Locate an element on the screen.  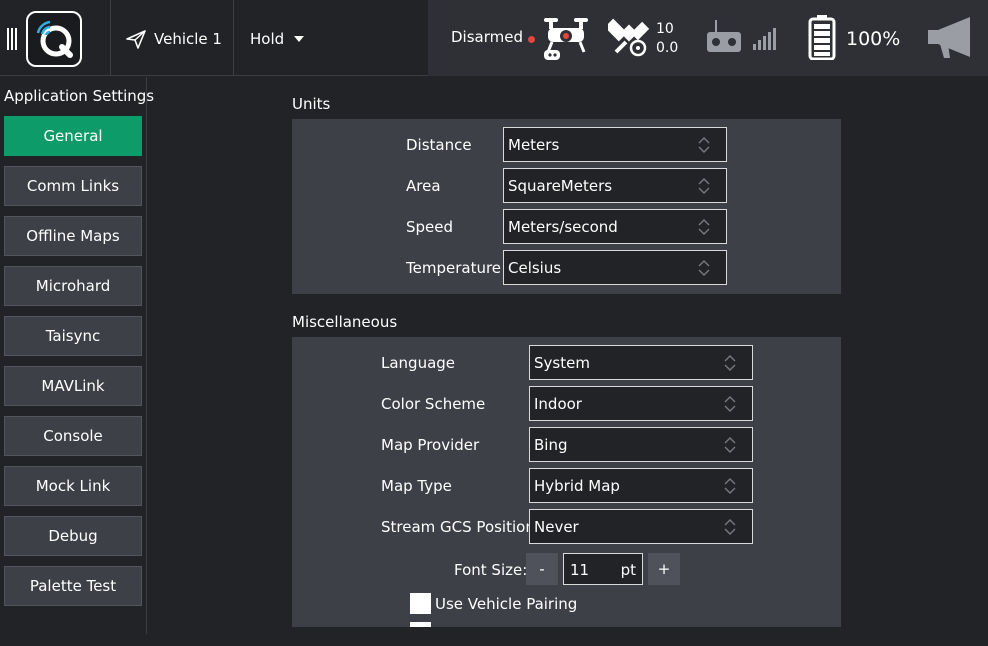
temperature-label: Temperature is located at coordinates (454, 268).